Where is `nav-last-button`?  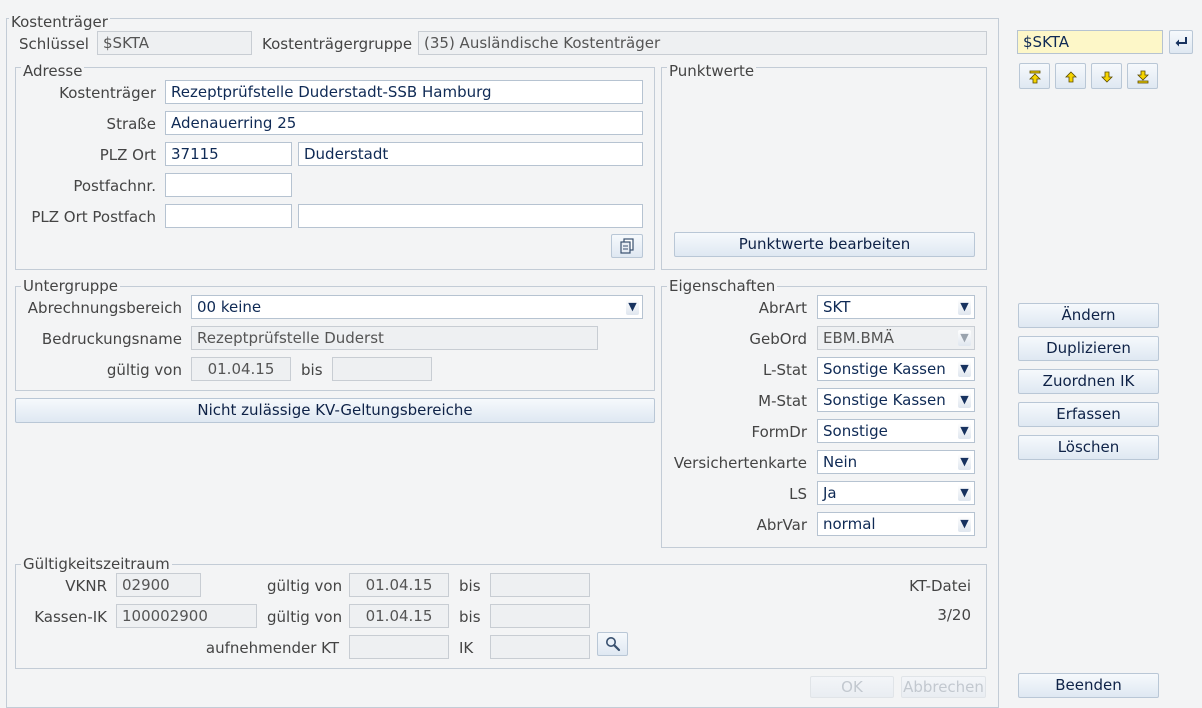 nav-last-button is located at coordinates (1142, 76).